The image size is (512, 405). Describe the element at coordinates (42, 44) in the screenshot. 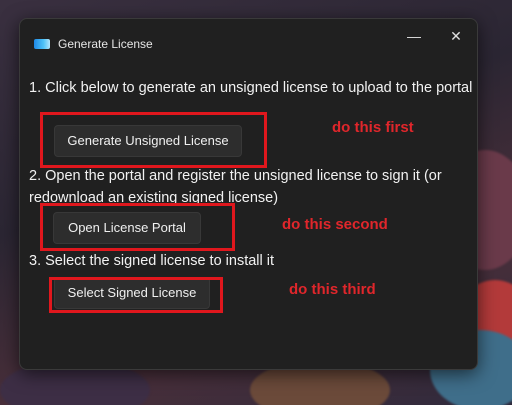

I see `app-icon` at that location.